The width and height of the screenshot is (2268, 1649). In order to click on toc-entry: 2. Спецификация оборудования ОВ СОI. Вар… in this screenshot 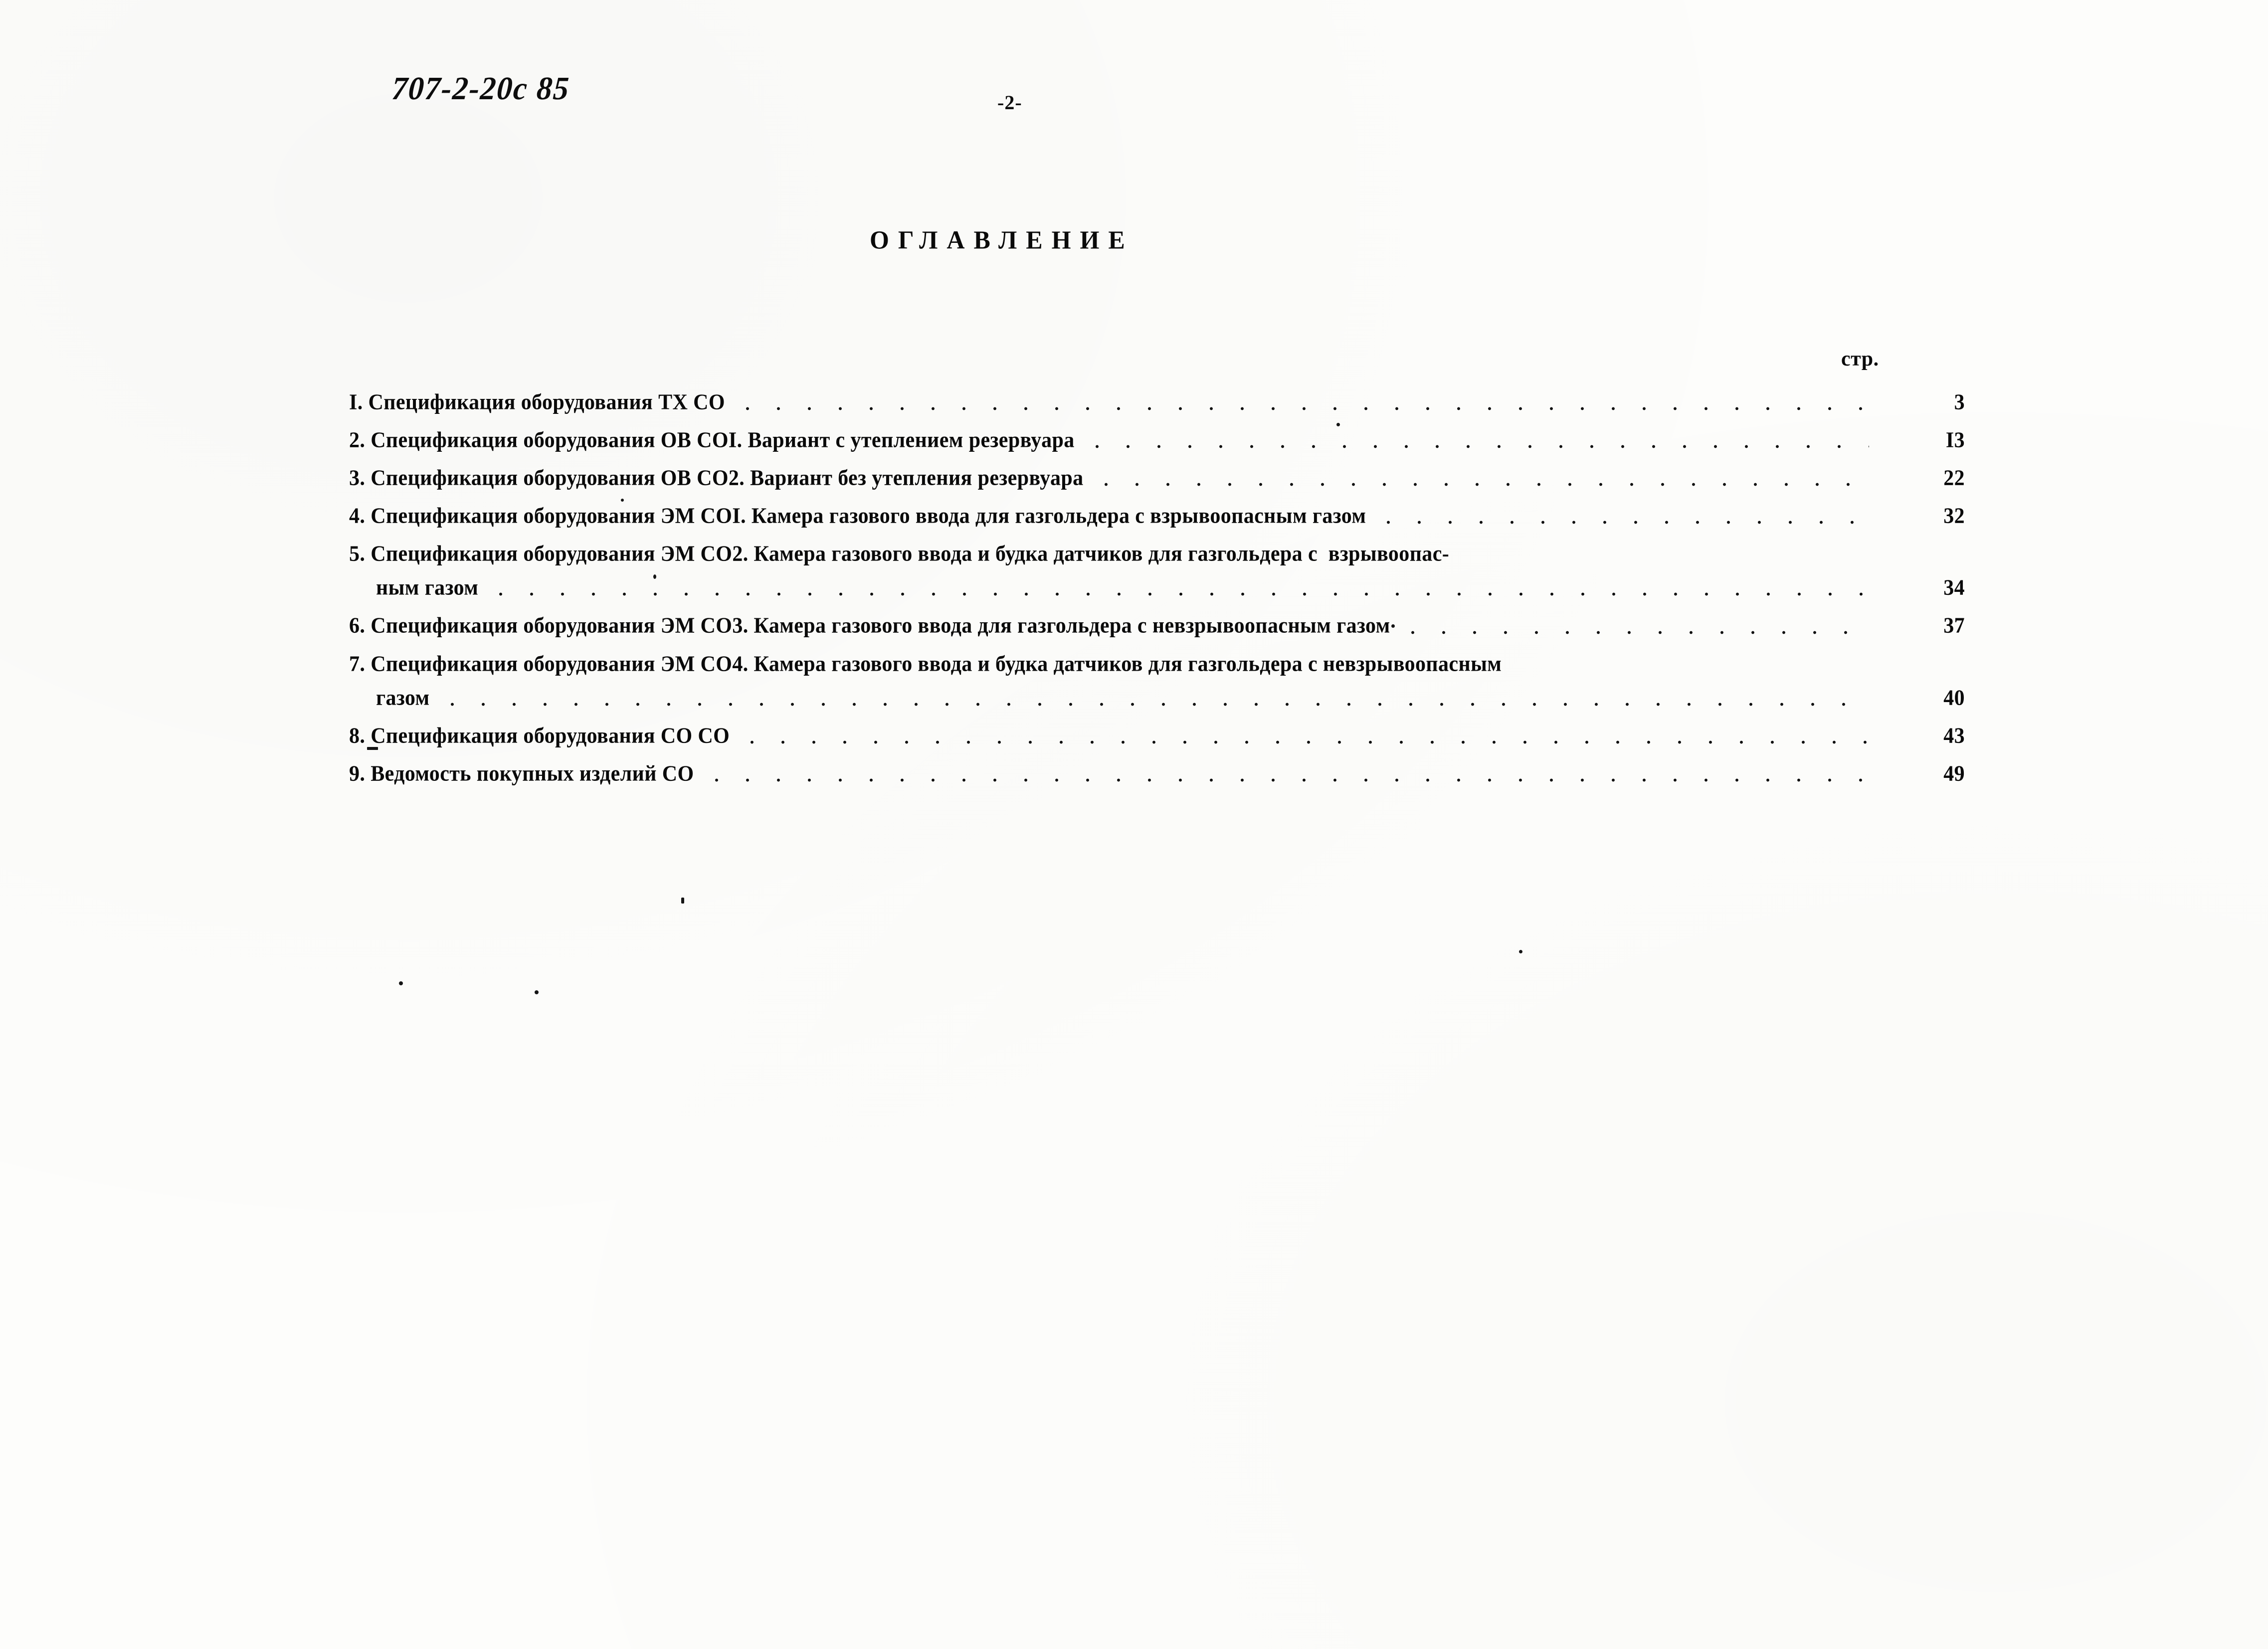, I will do `click(1157, 441)`.